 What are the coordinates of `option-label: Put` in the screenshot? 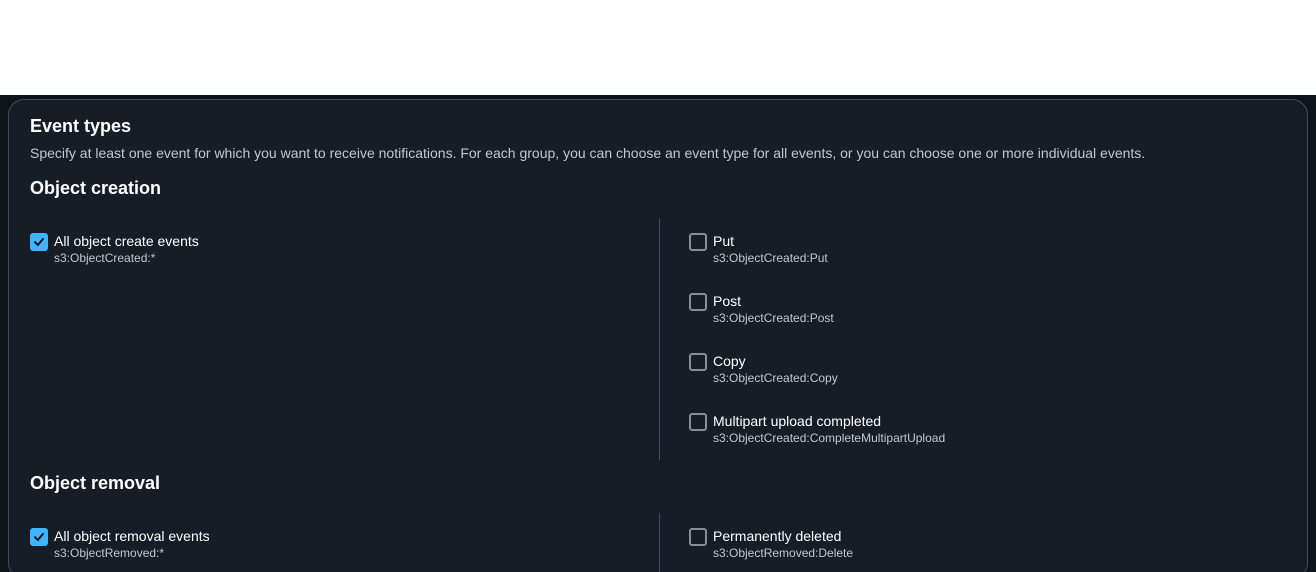 It's located at (724, 241).